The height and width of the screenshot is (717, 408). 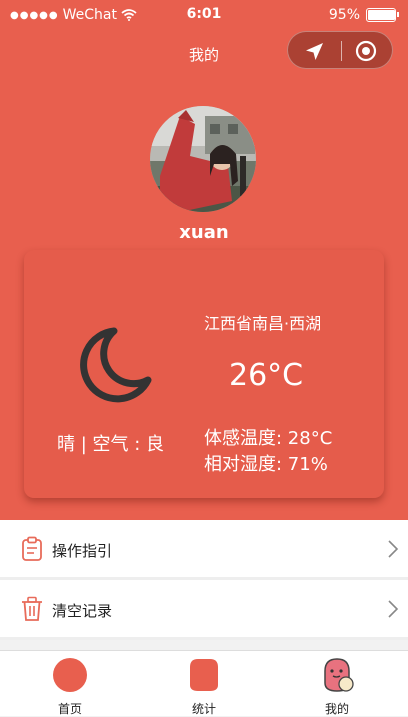 I want to click on battery-level, so click(x=381, y=15).